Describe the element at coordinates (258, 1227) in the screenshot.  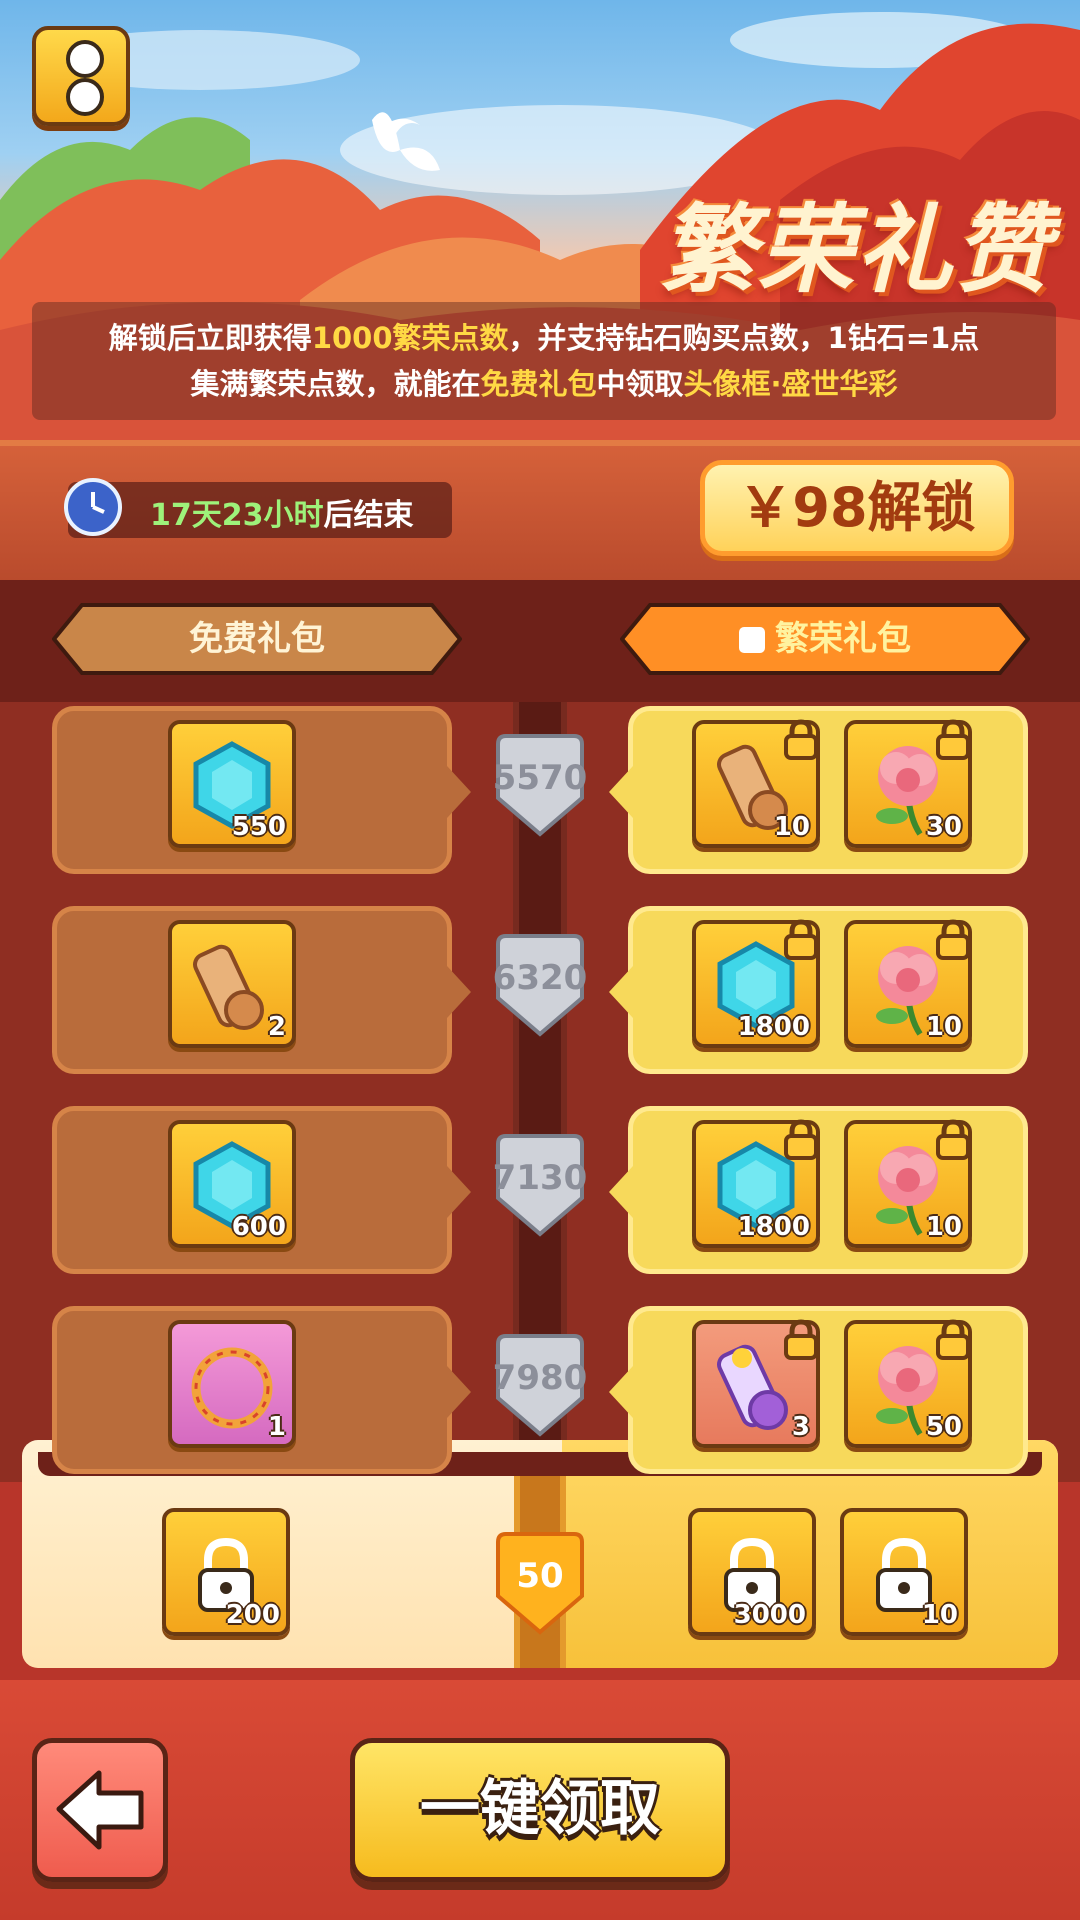
I see `reward-count: 600` at that location.